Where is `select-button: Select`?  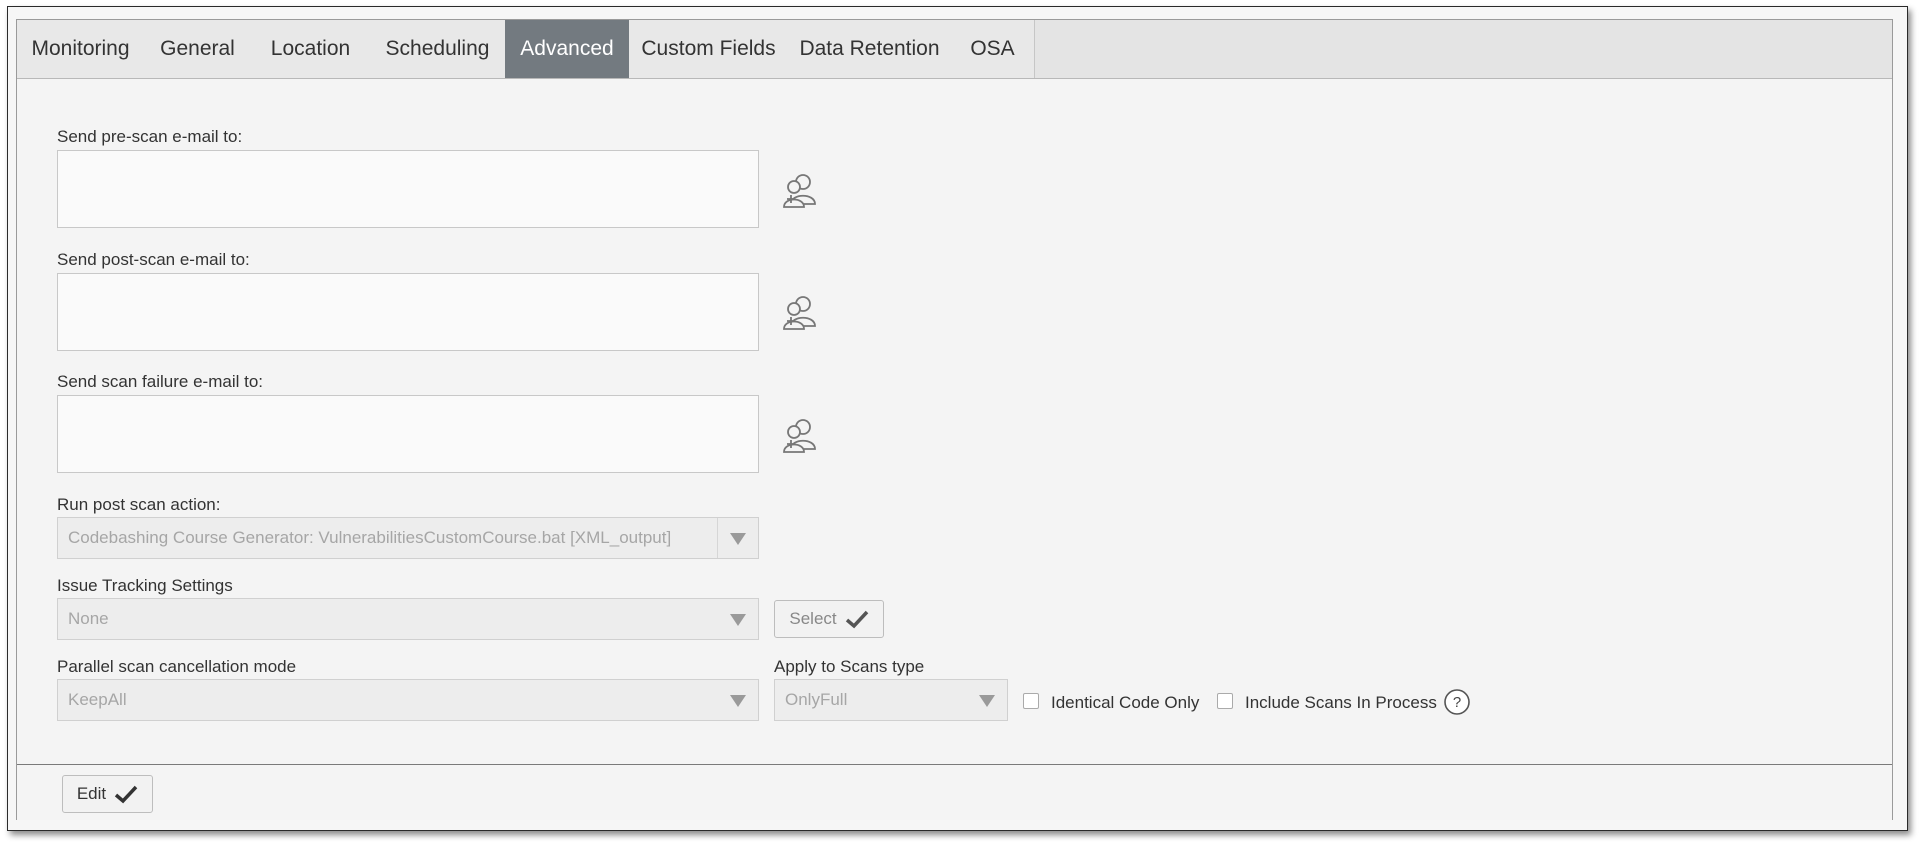
select-button: Select is located at coordinates (829, 619).